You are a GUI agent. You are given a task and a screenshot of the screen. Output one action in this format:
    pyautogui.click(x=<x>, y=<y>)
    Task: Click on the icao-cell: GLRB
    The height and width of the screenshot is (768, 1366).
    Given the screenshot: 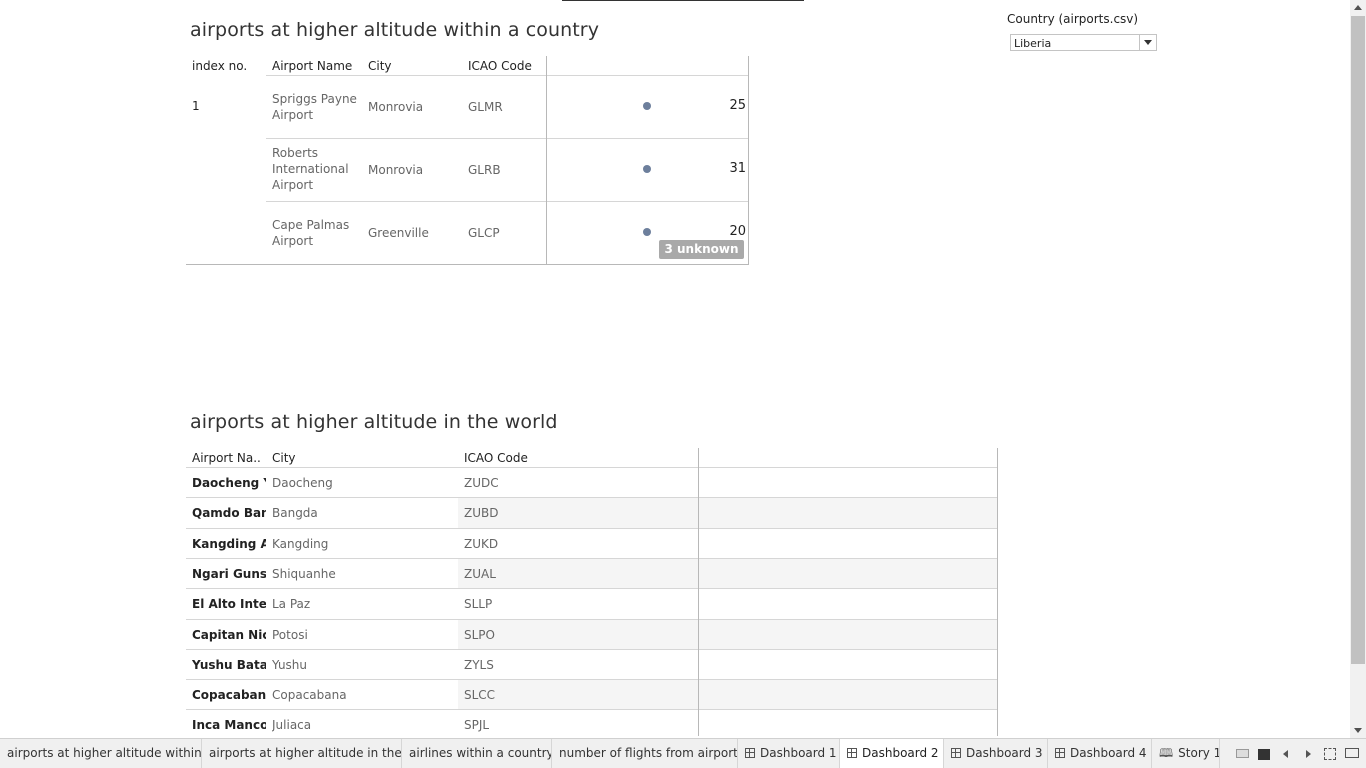 What is the action you would take?
    pyautogui.click(x=484, y=170)
    